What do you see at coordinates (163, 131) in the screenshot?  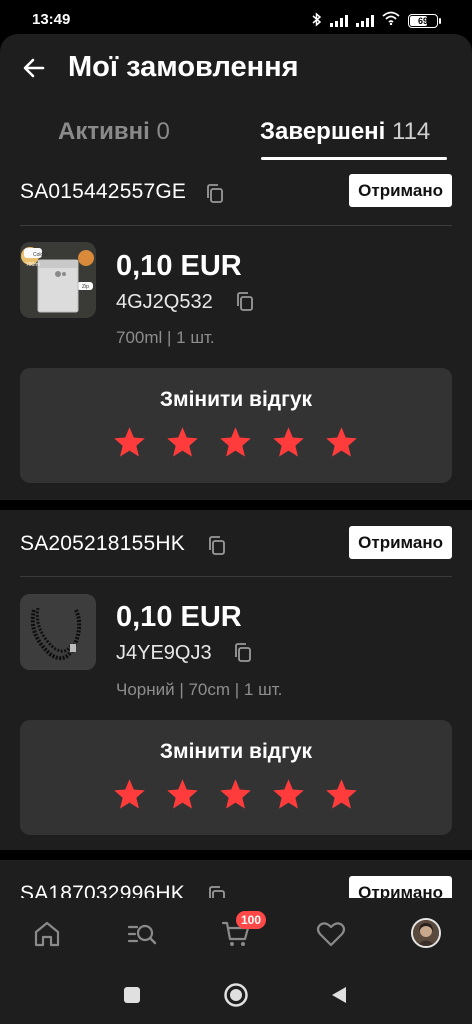 I see `tab-count: 0` at bounding box center [163, 131].